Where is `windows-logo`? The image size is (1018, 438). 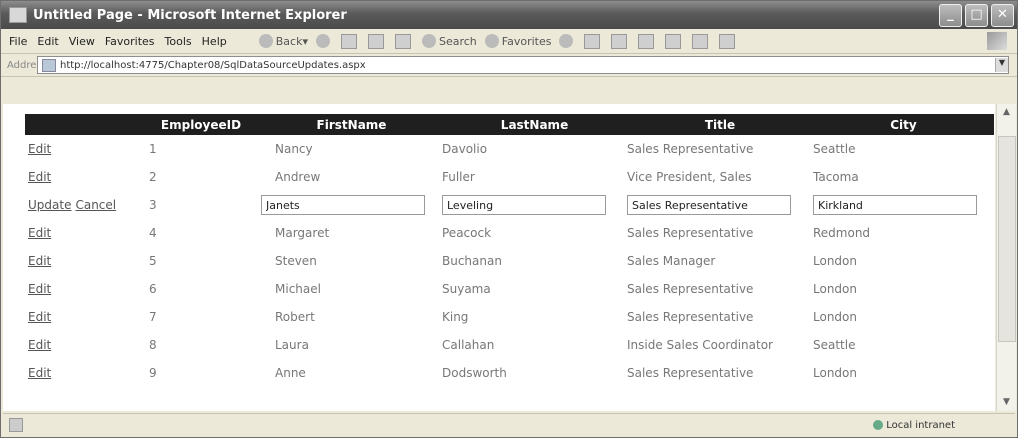 windows-logo is located at coordinates (997, 41).